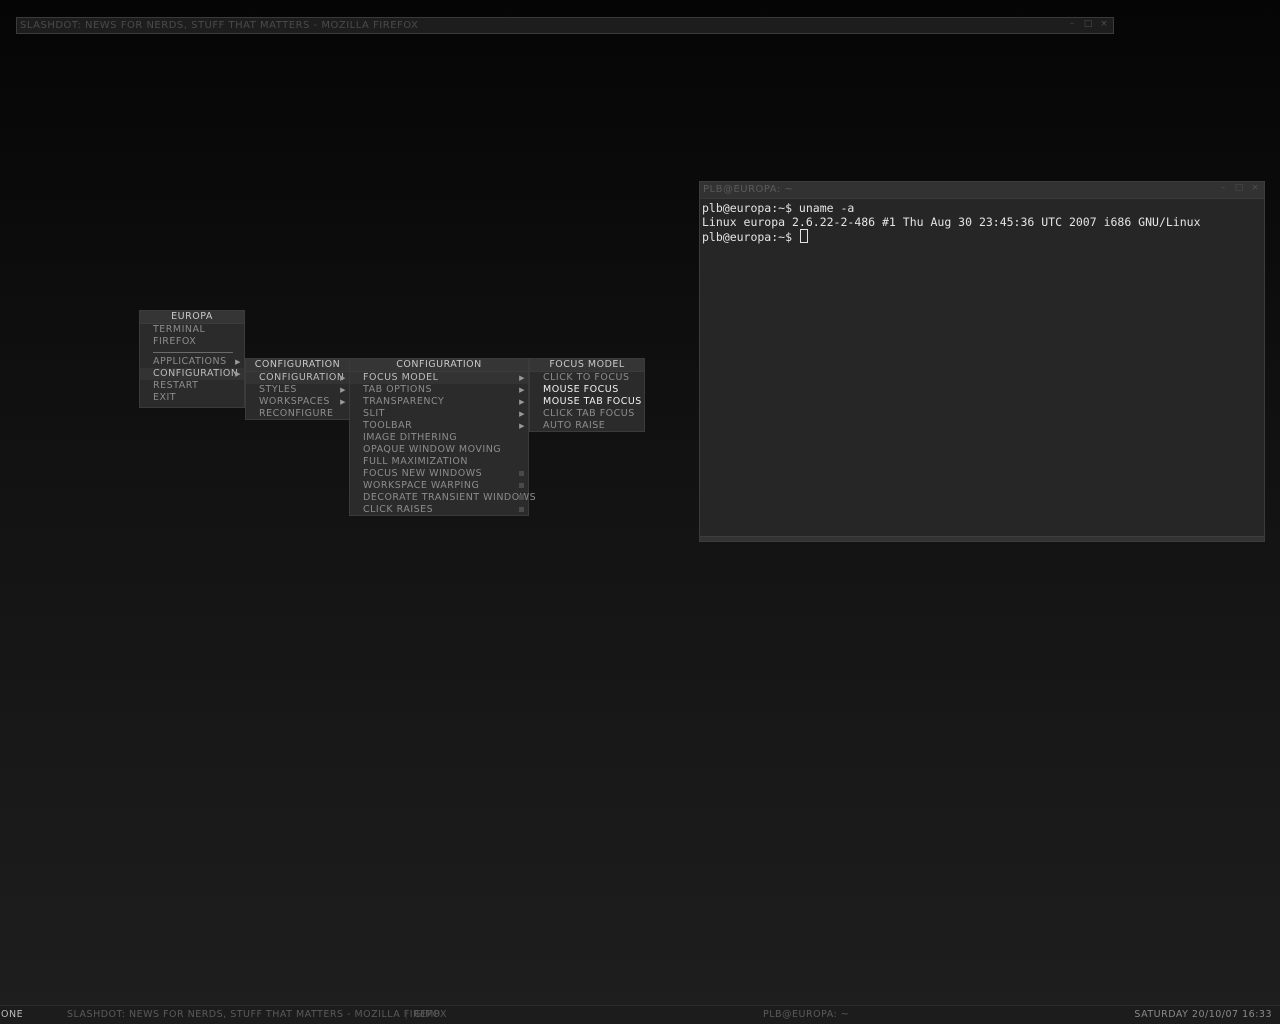  I want to click on menu-item-firefox: Firefox, so click(192, 342).